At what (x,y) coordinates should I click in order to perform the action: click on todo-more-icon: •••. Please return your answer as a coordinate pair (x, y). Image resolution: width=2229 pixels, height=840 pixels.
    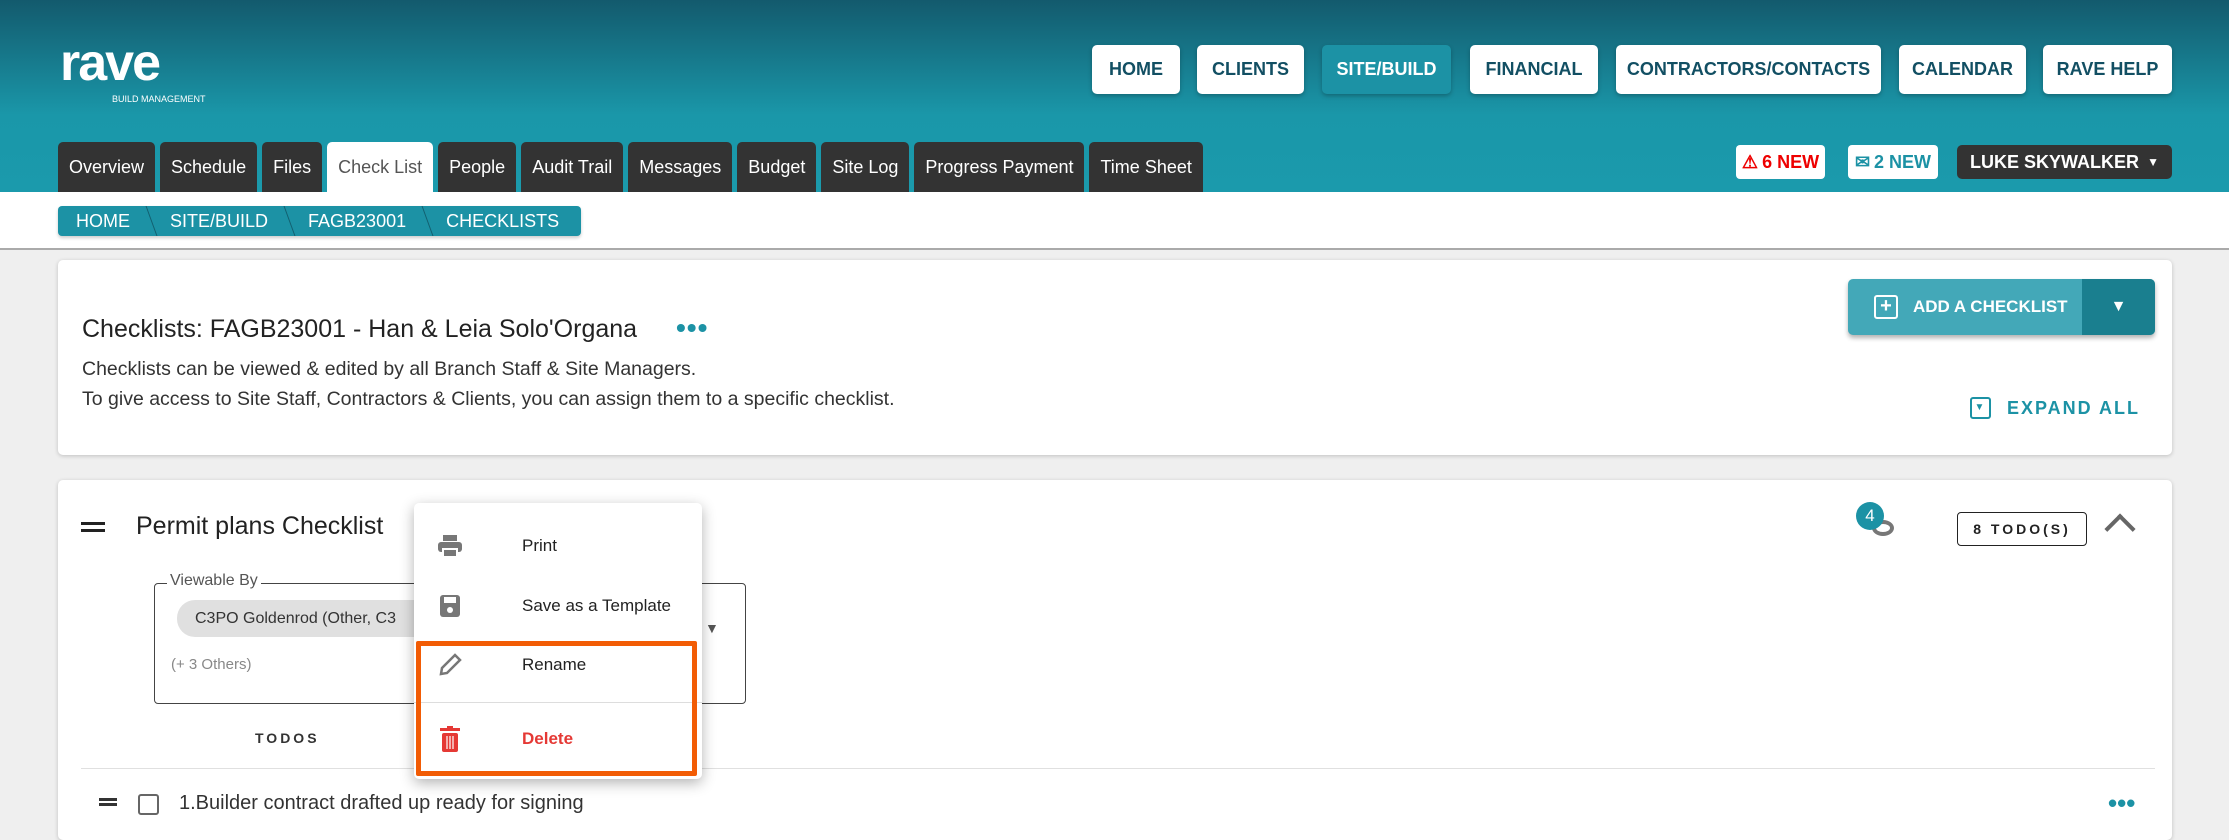
    Looking at the image, I should click on (2121, 803).